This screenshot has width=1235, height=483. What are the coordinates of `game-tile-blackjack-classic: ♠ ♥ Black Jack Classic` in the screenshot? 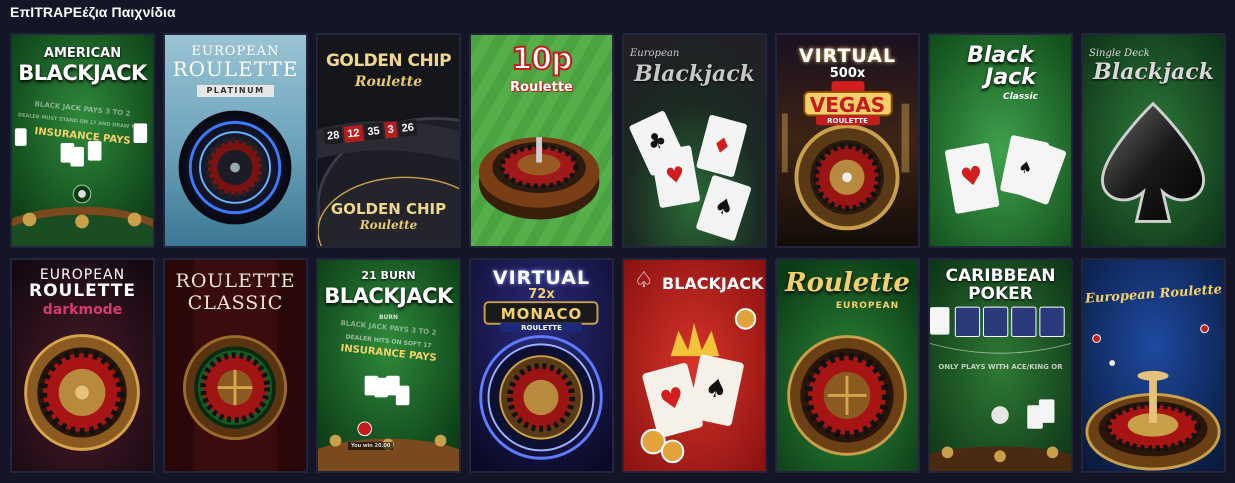 It's located at (1000, 140).